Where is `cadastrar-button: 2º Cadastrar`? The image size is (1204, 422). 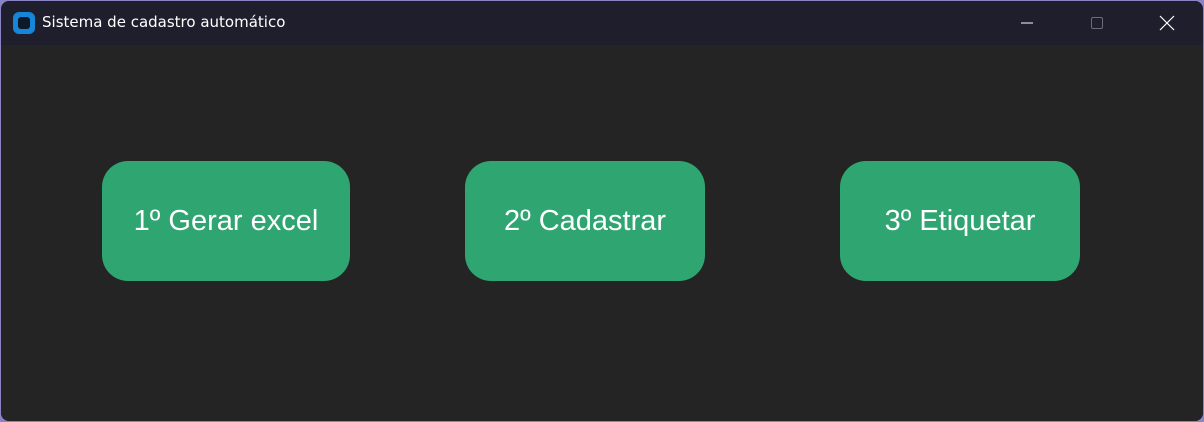 cadastrar-button: 2º Cadastrar is located at coordinates (585, 221).